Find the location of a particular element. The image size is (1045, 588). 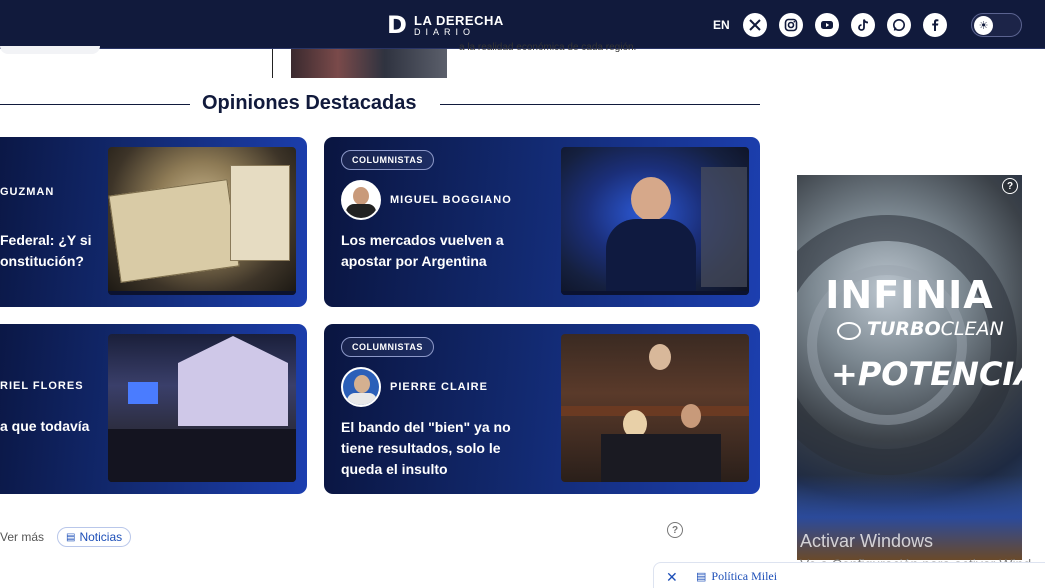

whatsapp-icon is located at coordinates (899, 25).